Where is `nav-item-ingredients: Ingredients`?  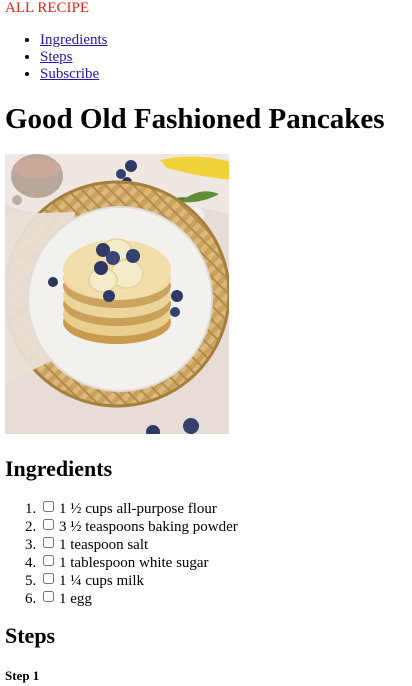 nav-item-ingredients: Ingredients is located at coordinates (73, 40).